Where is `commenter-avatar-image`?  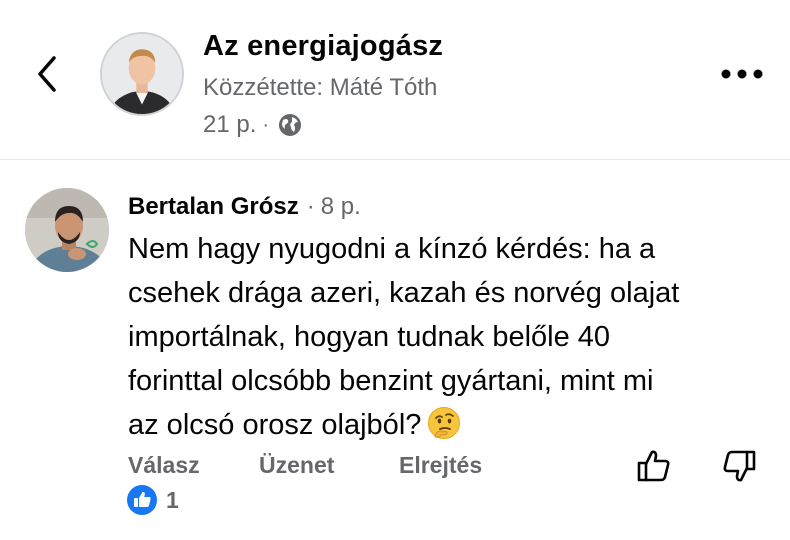
commenter-avatar-image is located at coordinates (67, 230).